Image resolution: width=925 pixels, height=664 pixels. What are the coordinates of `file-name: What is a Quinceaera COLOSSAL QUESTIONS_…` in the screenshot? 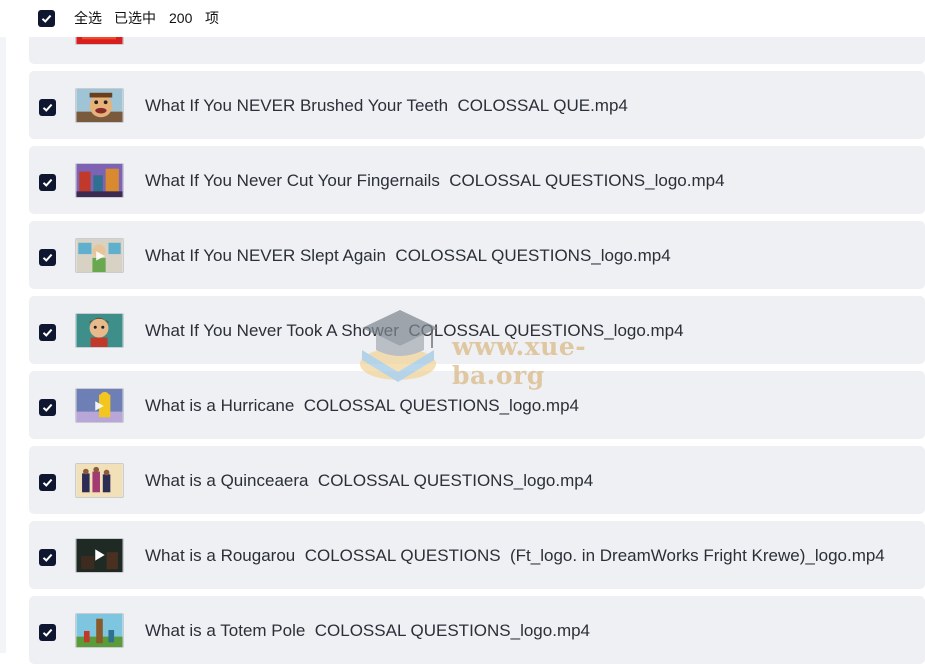 It's located at (369, 480).